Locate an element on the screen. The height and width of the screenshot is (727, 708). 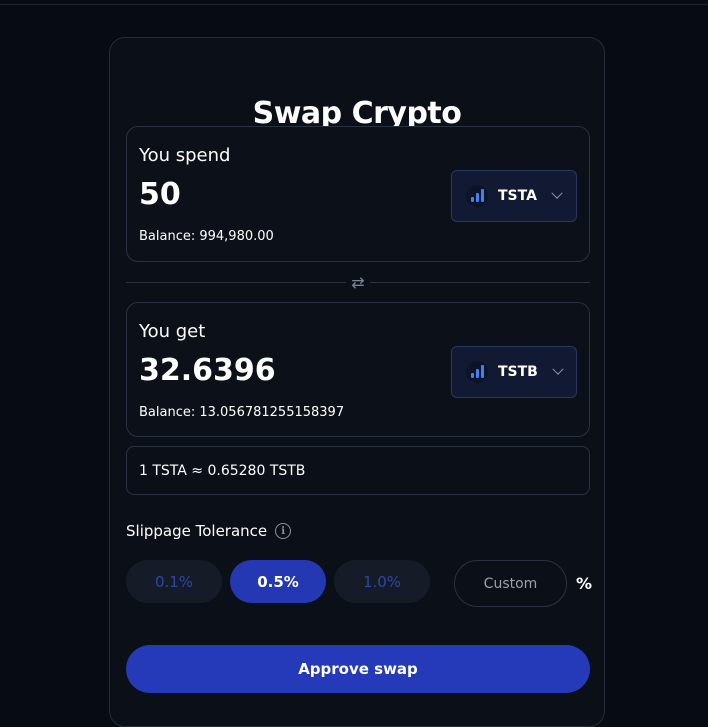
get-amount: 32.6396 is located at coordinates (207, 370).